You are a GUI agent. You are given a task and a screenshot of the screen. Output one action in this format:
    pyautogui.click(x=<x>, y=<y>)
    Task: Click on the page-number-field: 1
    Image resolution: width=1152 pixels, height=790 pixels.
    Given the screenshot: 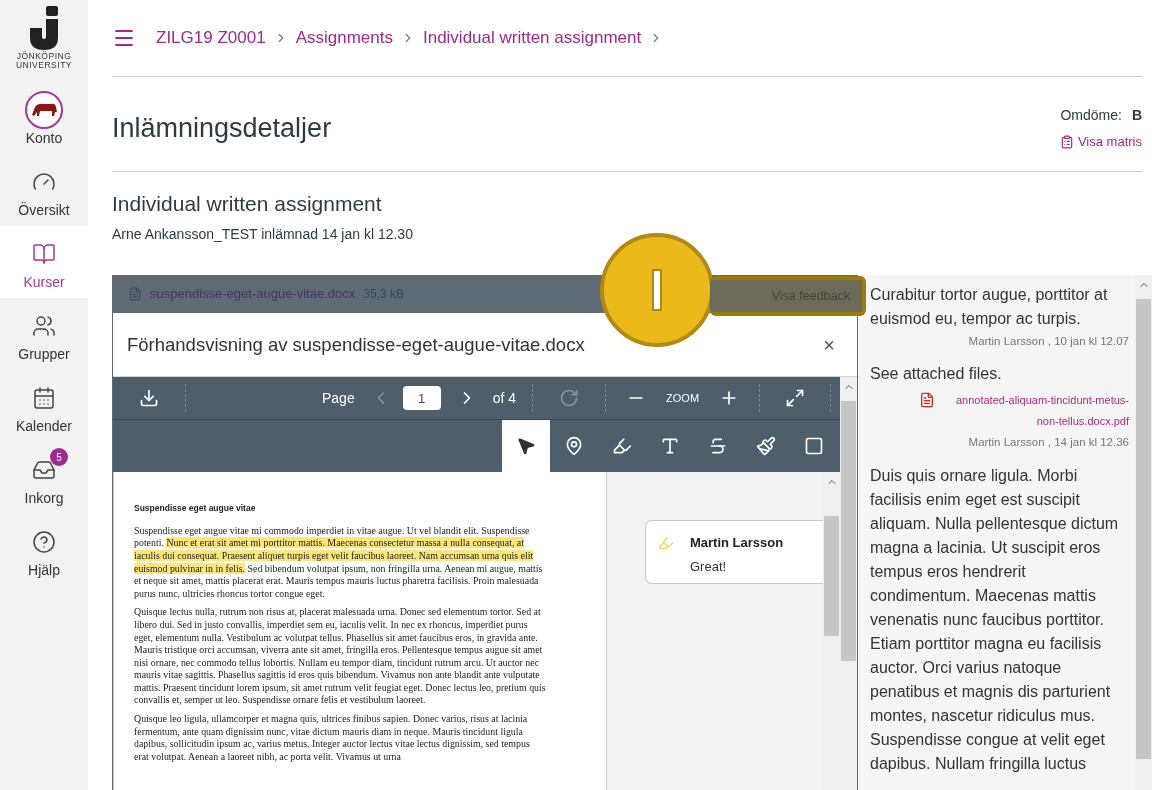 What is the action you would take?
    pyautogui.click(x=421, y=398)
    